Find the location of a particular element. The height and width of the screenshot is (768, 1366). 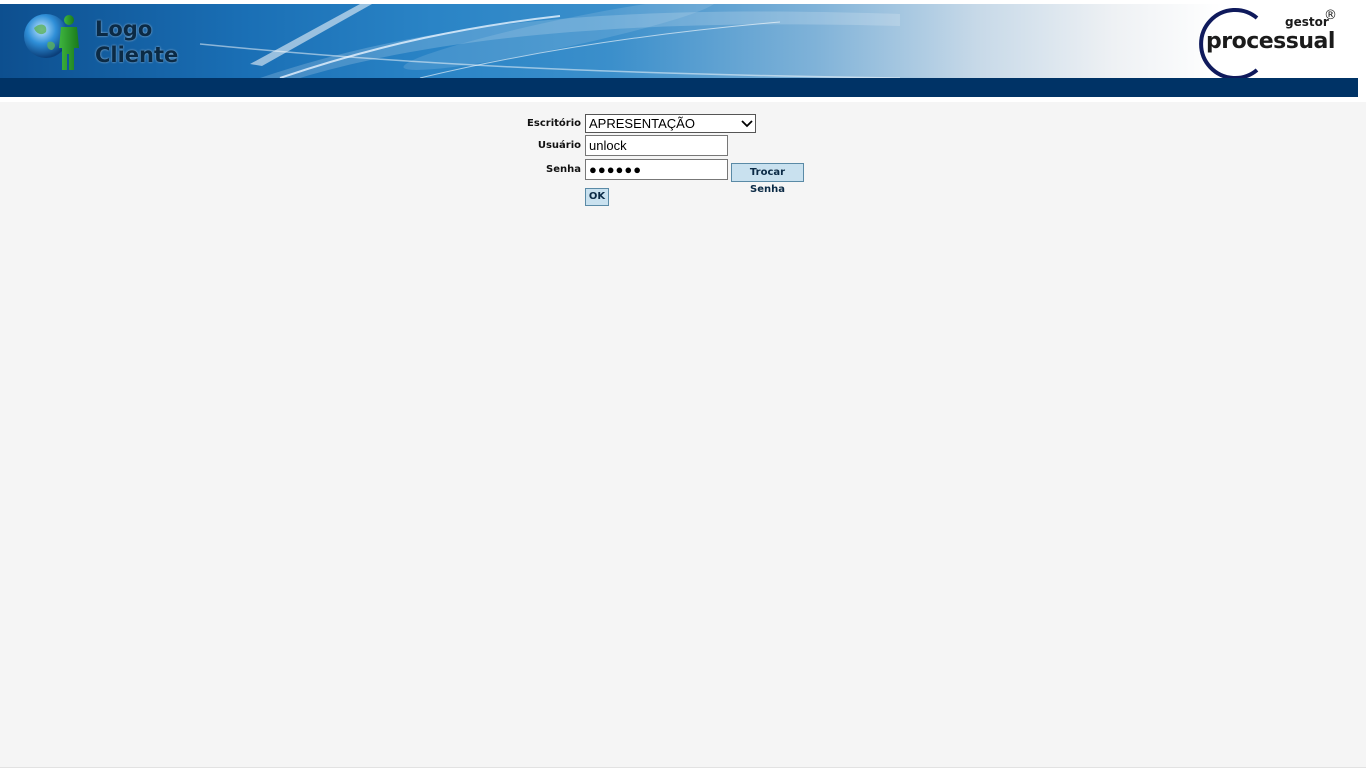

office-select: APRESENTAÇÃO is located at coordinates (670, 123).